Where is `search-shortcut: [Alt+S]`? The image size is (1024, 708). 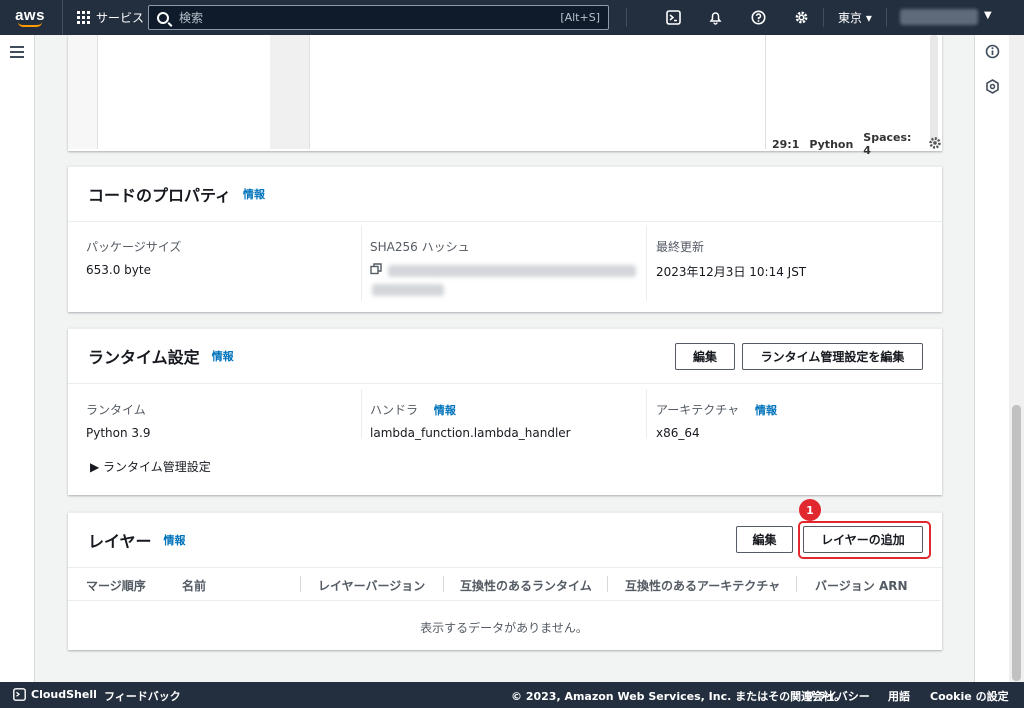
search-shortcut: [Alt+S] is located at coordinates (580, 17).